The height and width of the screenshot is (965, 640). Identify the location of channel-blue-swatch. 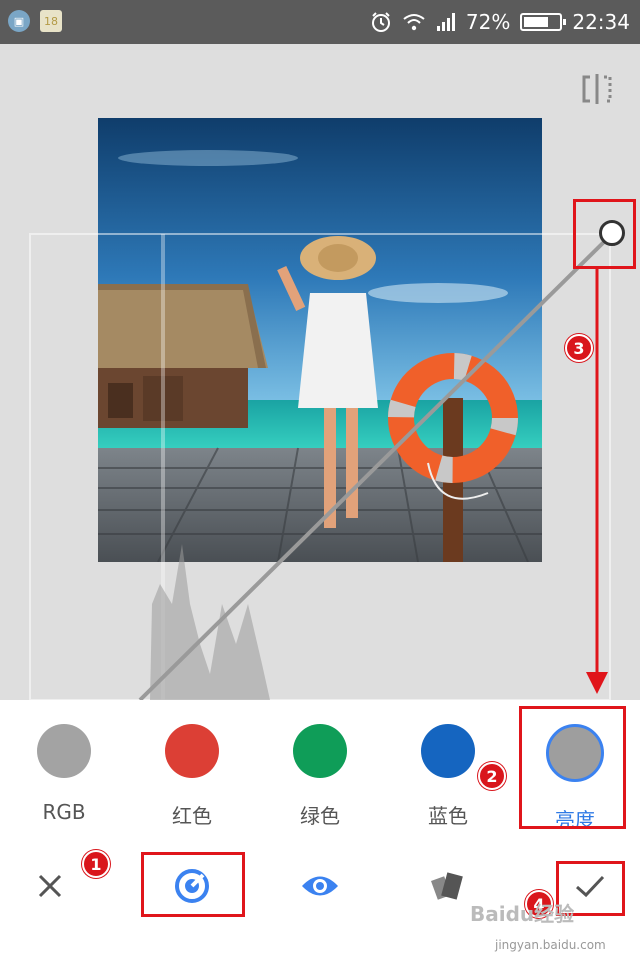
(448, 751).